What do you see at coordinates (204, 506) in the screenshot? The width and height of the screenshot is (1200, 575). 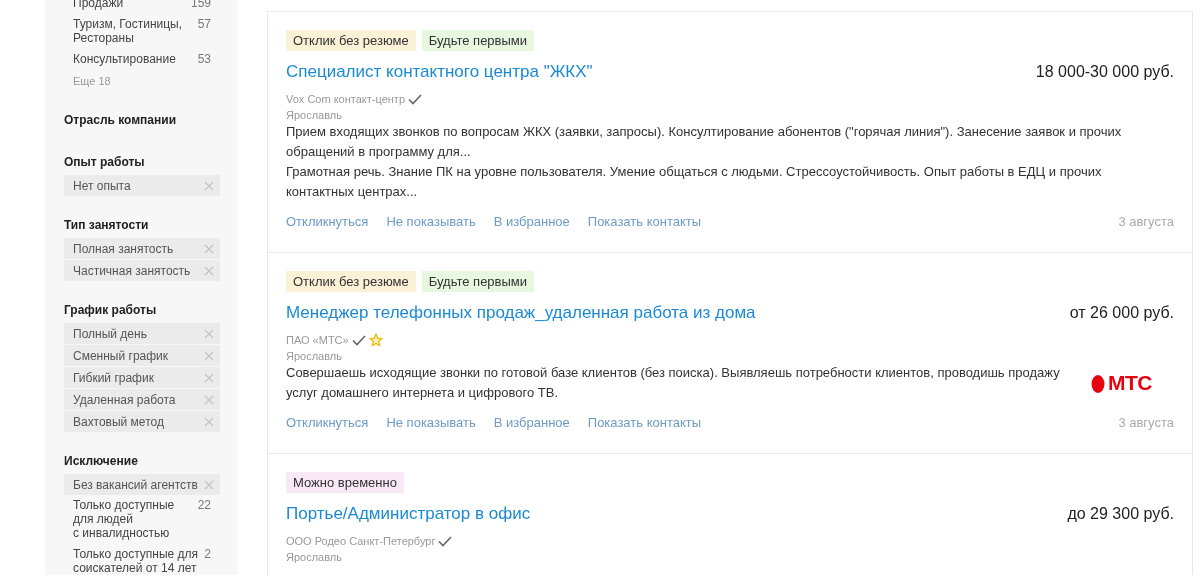 I see `option-count: 22` at bounding box center [204, 506].